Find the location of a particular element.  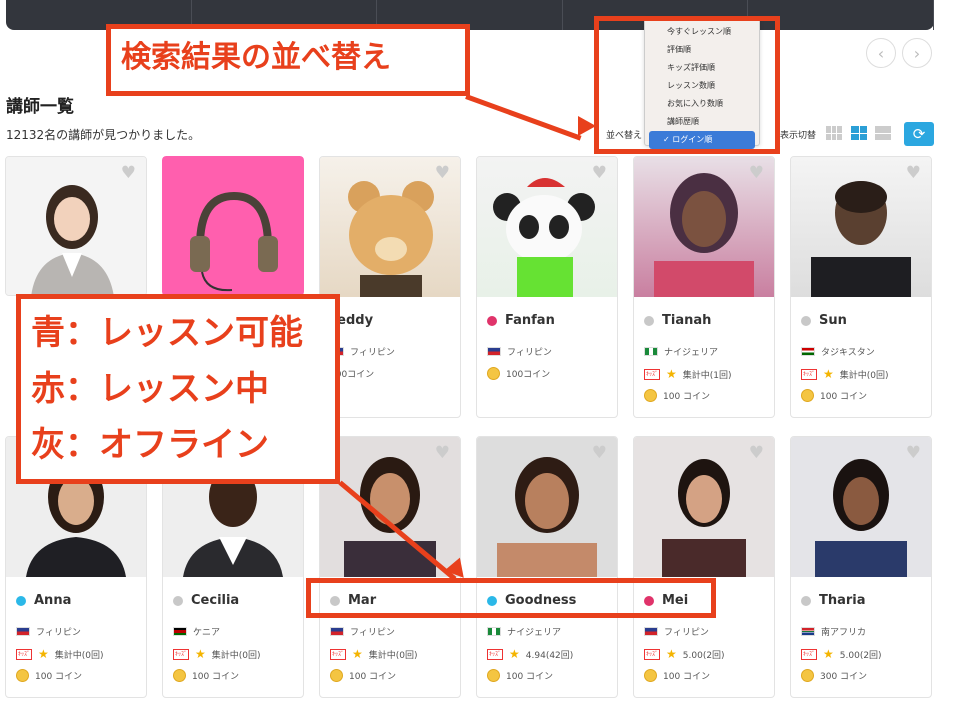

sort-annotation-text: 検索結果の並べ替え is located at coordinates (256, 57).